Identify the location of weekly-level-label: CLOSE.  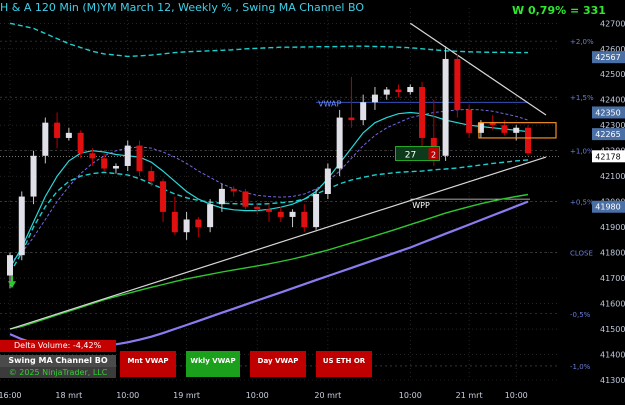
(581, 254).